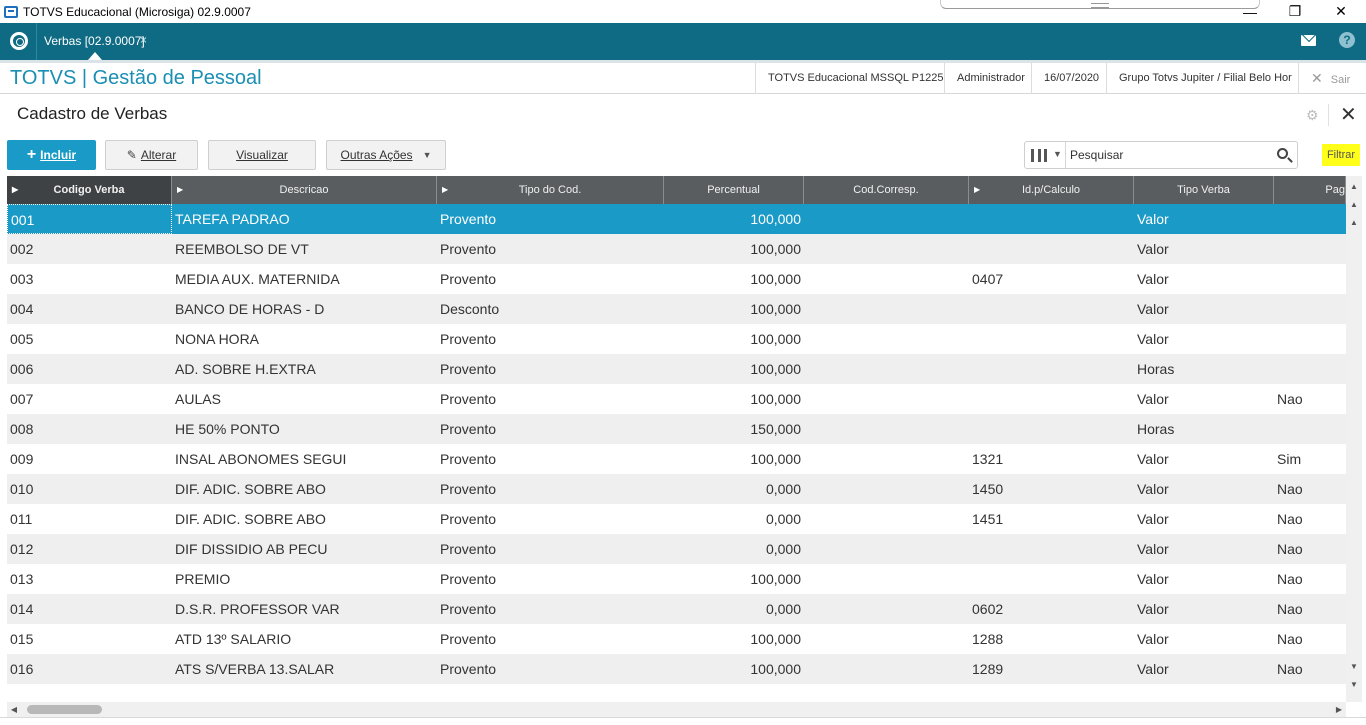 This screenshot has height=725, width=1366. What do you see at coordinates (89, 190) in the screenshot?
I see `column-header-codigo: ▶ Codigo Verba` at bounding box center [89, 190].